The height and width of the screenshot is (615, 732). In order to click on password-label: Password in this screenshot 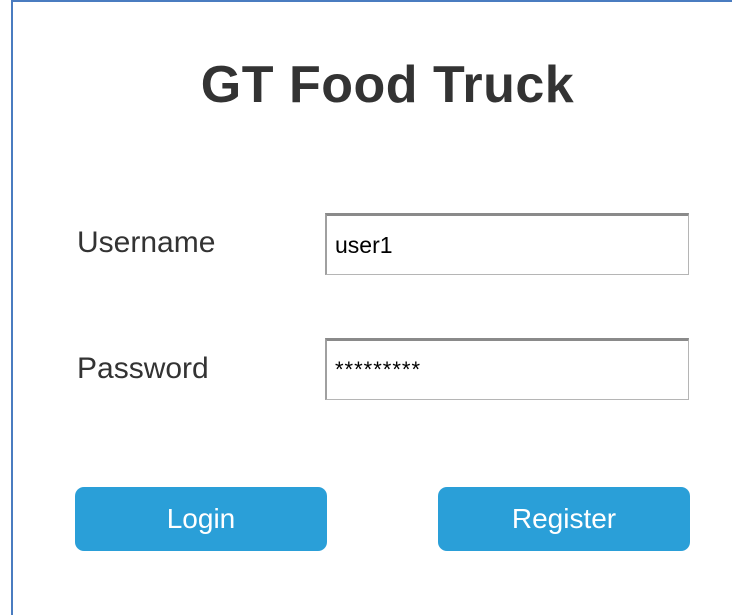, I will do `click(143, 368)`.